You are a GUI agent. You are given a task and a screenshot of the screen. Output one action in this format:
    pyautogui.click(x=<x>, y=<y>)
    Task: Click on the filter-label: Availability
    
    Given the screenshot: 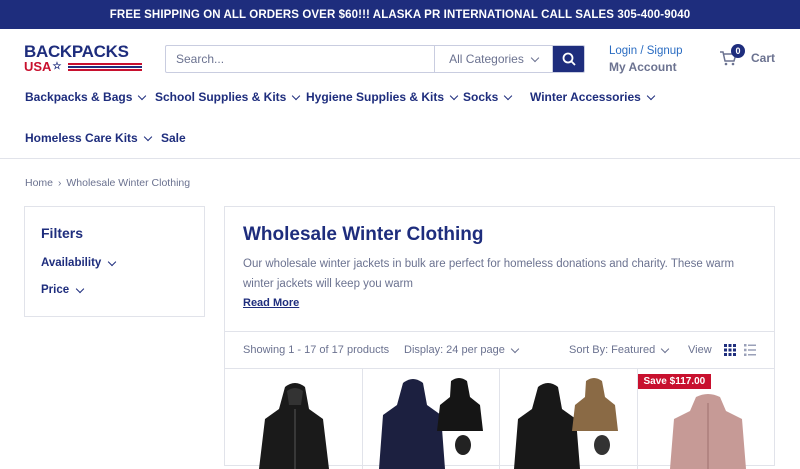 What is the action you would take?
    pyautogui.click(x=71, y=263)
    